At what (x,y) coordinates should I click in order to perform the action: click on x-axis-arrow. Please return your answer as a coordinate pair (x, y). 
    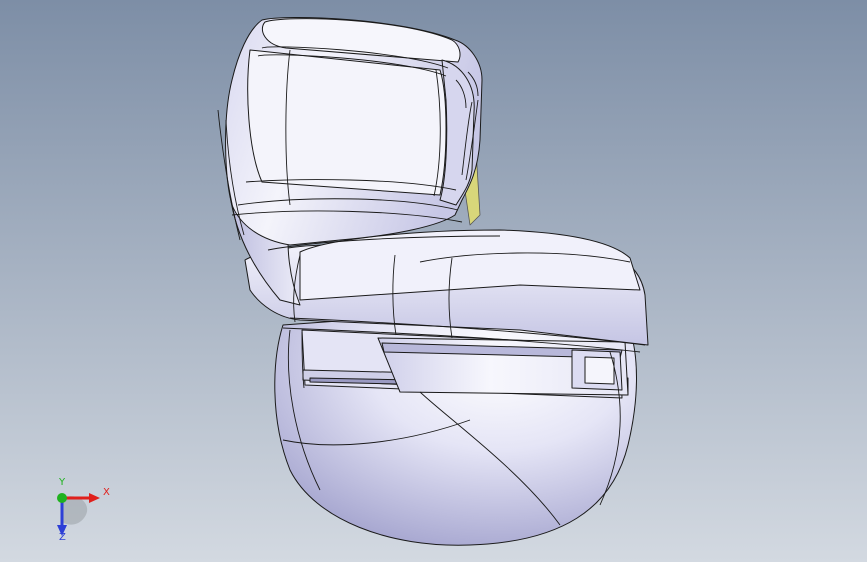
    Looking at the image, I should click on (94, 498).